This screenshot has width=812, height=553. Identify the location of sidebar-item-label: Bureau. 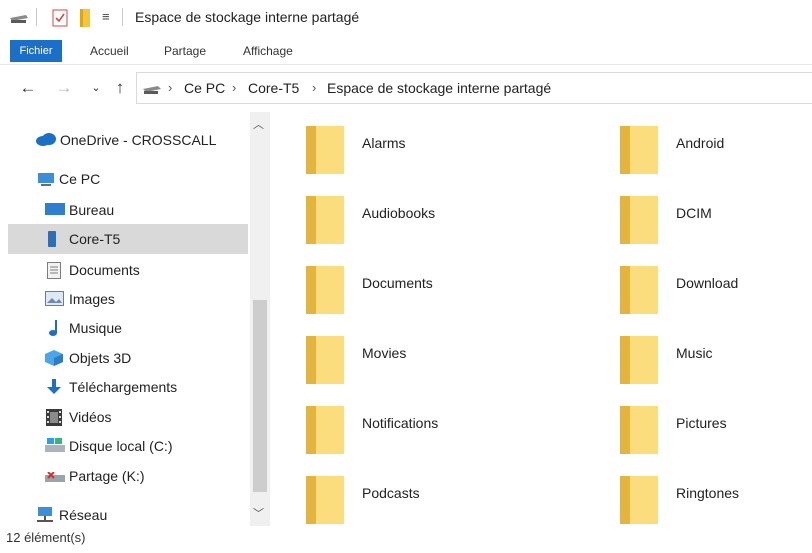
(92, 210).